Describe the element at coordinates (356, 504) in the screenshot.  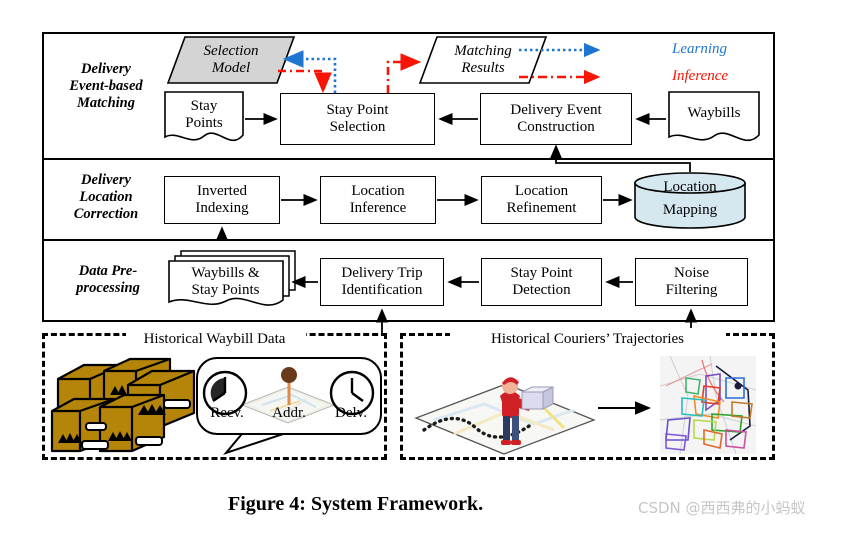
I see `figure-caption: Figure 4: System Framework.` at that location.